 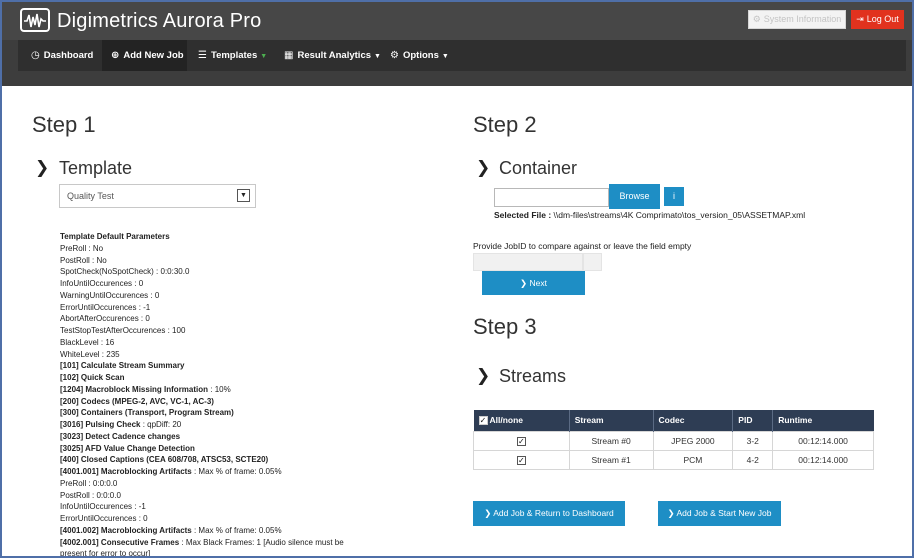 What do you see at coordinates (104, 518) in the screenshot?
I see `param-value: ErrorUntilOccurences : 0` at bounding box center [104, 518].